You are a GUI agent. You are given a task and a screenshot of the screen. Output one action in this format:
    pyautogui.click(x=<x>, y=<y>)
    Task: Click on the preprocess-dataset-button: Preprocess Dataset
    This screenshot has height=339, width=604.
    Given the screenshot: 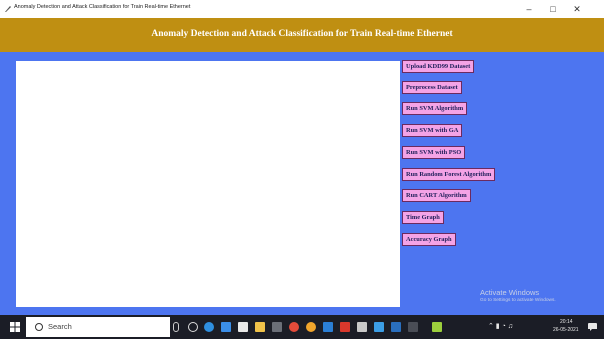 What is the action you would take?
    pyautogui.click(x=432, y=87)
    